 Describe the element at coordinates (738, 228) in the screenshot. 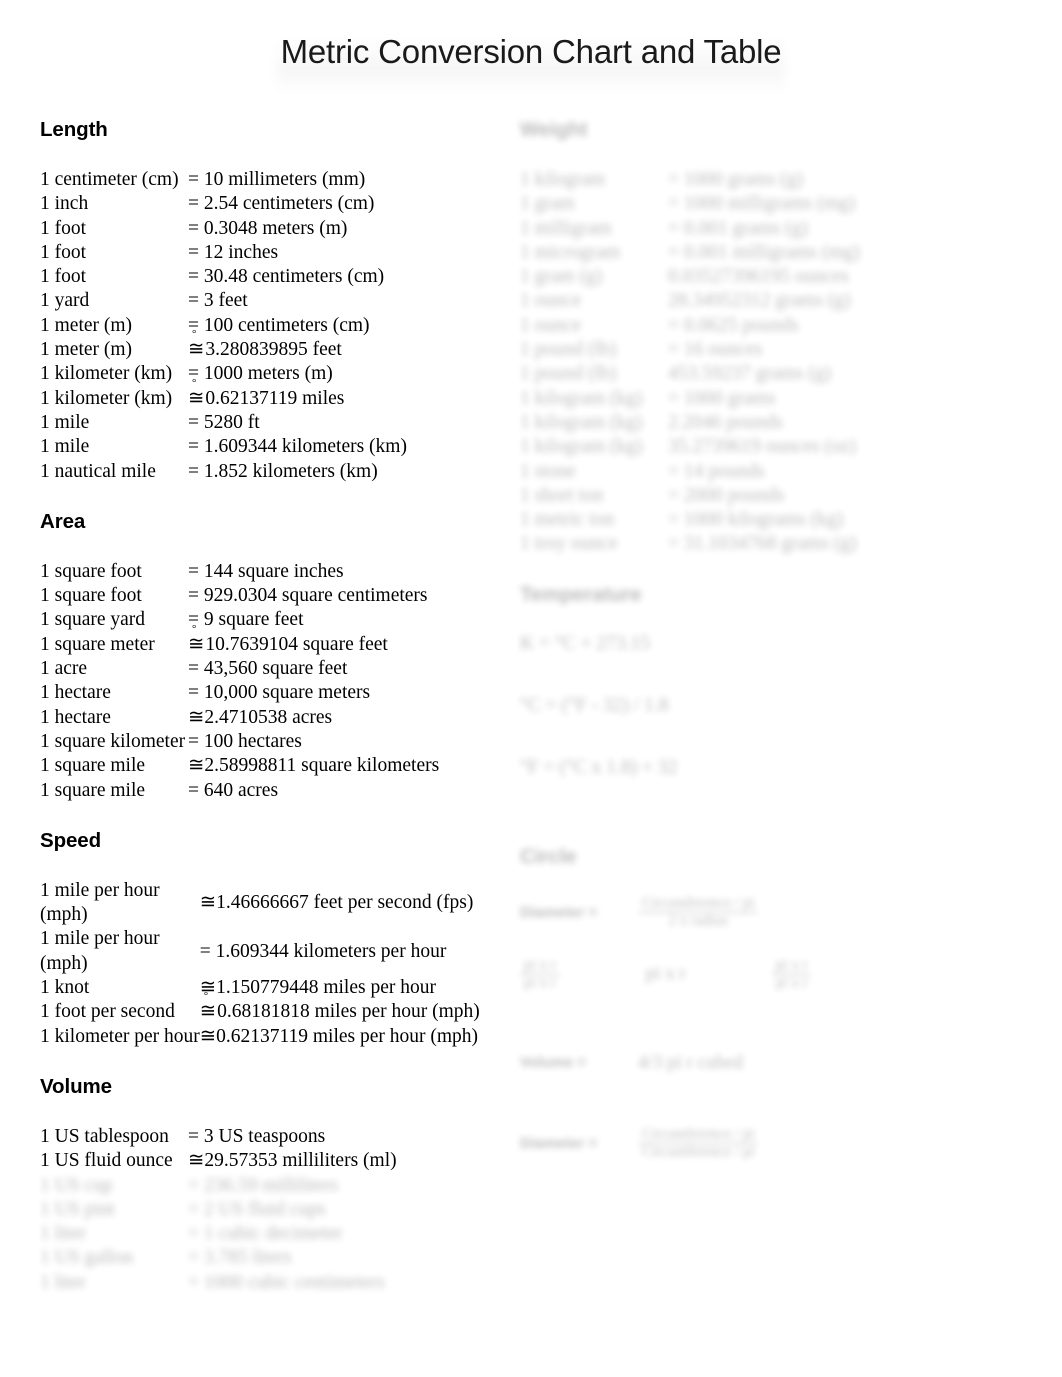

I see `row-value: = 0.001 grams (g)` at that location.